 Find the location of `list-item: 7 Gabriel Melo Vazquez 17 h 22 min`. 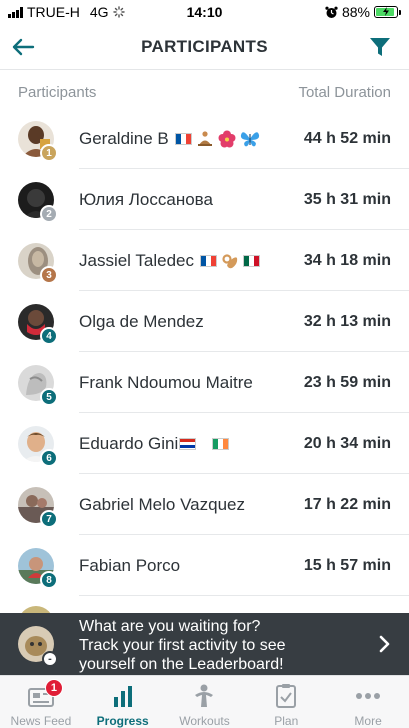

list-item: 7 Gabriel Melo Vazquez 17 h 22 min is located at coordinates (204, 504).